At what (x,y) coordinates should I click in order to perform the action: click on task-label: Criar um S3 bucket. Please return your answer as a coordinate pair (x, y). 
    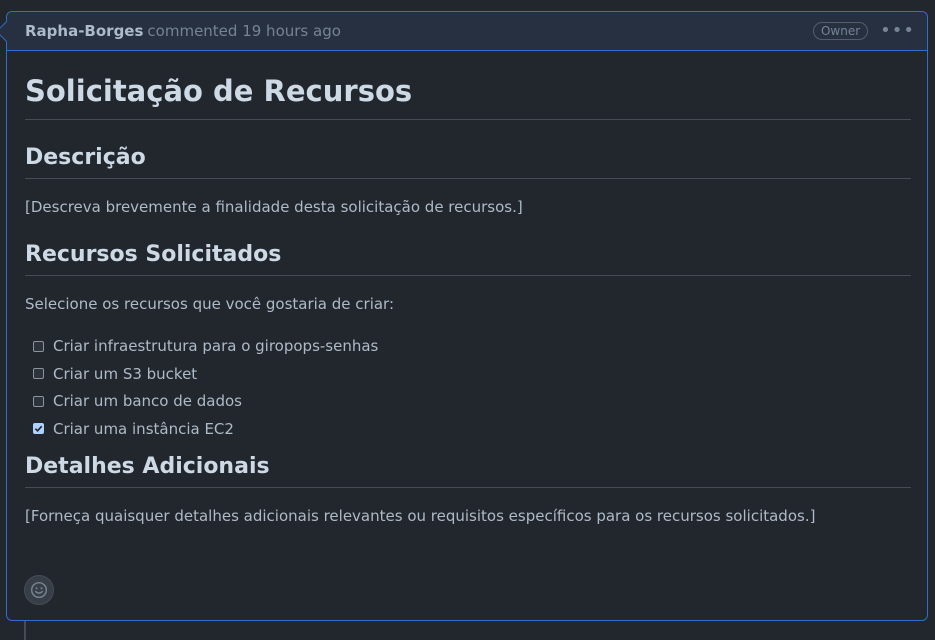
    Looking at the image, I should click on (125, 373).